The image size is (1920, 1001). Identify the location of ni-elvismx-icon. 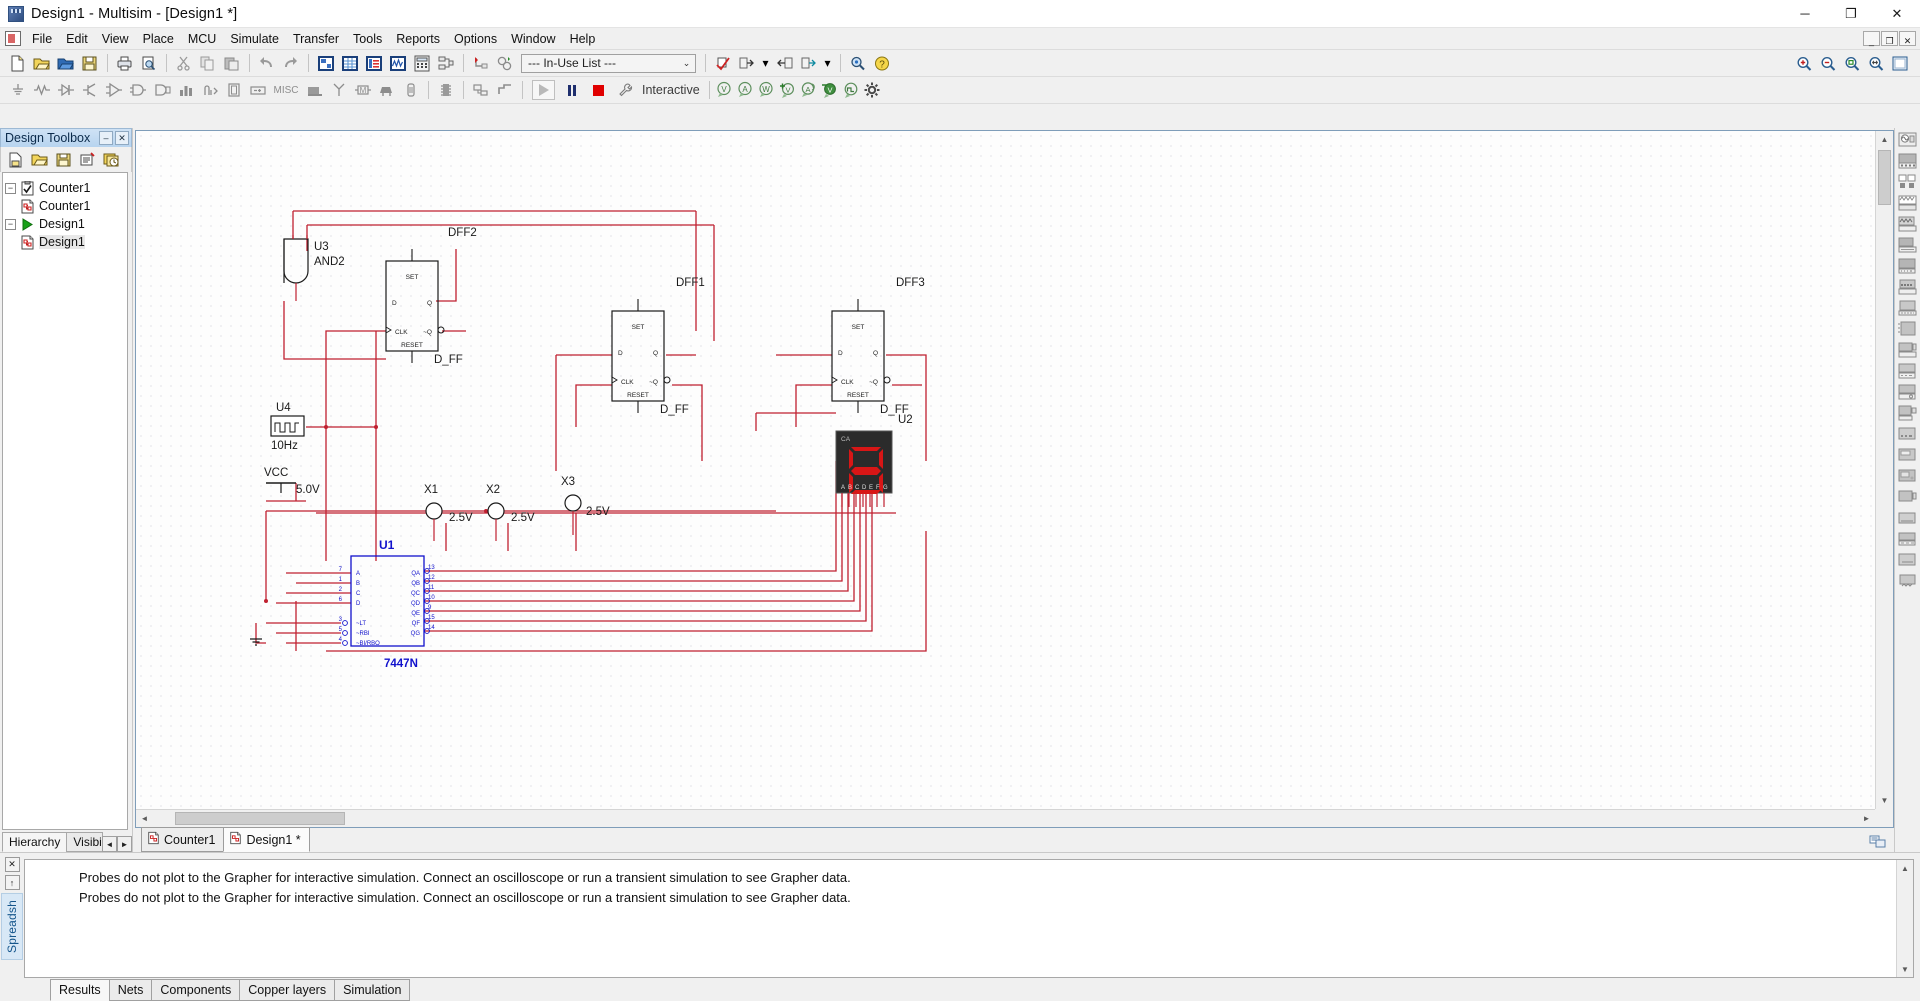
(1908, 539).